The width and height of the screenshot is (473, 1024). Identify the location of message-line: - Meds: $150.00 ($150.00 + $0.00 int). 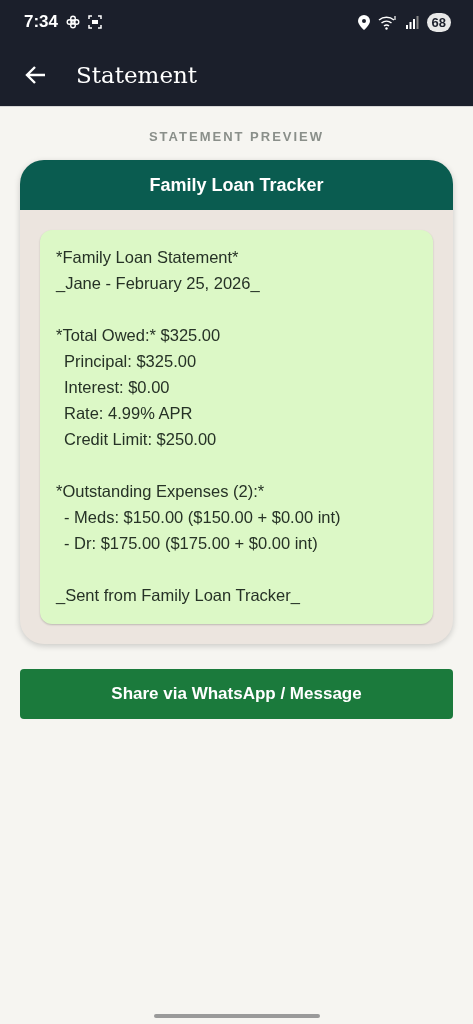
(202, 517).